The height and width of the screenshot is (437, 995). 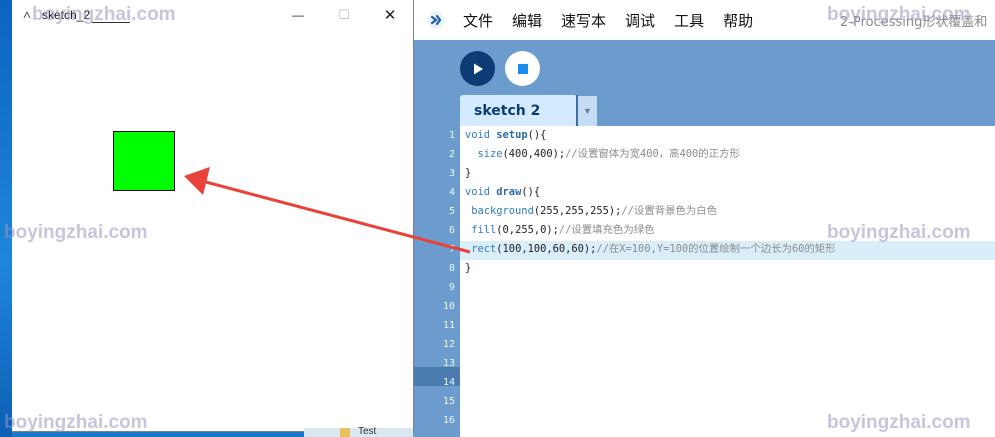 I want to click on close-icon: ✕, so click(x=390, y=15).